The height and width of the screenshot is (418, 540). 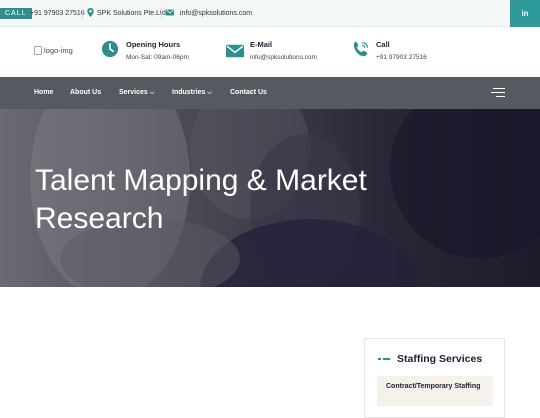 What do you see at coordinates (153, 44) in the screenshot?
I see `hours-title: Opening Hours` at bounding box center [153, 44].